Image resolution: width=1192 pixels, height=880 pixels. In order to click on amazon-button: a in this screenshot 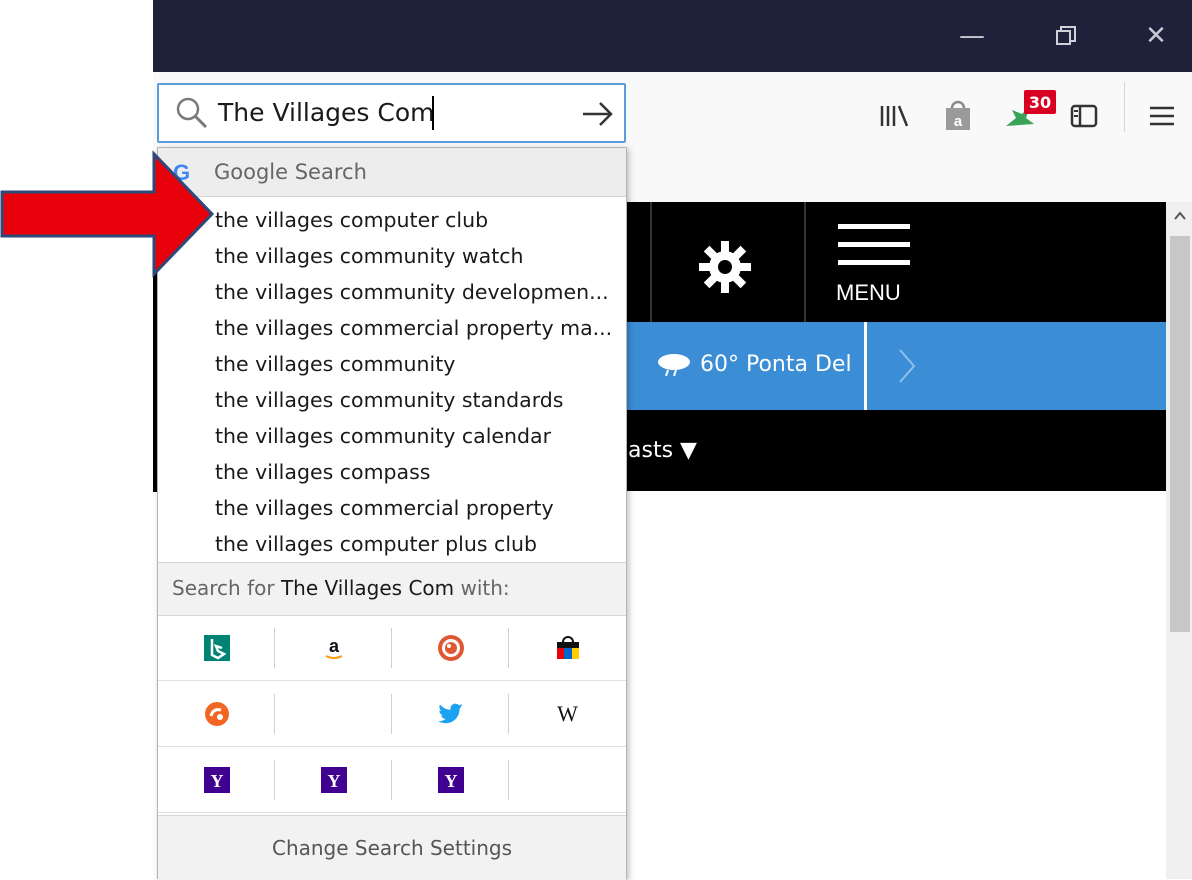, I will do `click(333, 648)`.